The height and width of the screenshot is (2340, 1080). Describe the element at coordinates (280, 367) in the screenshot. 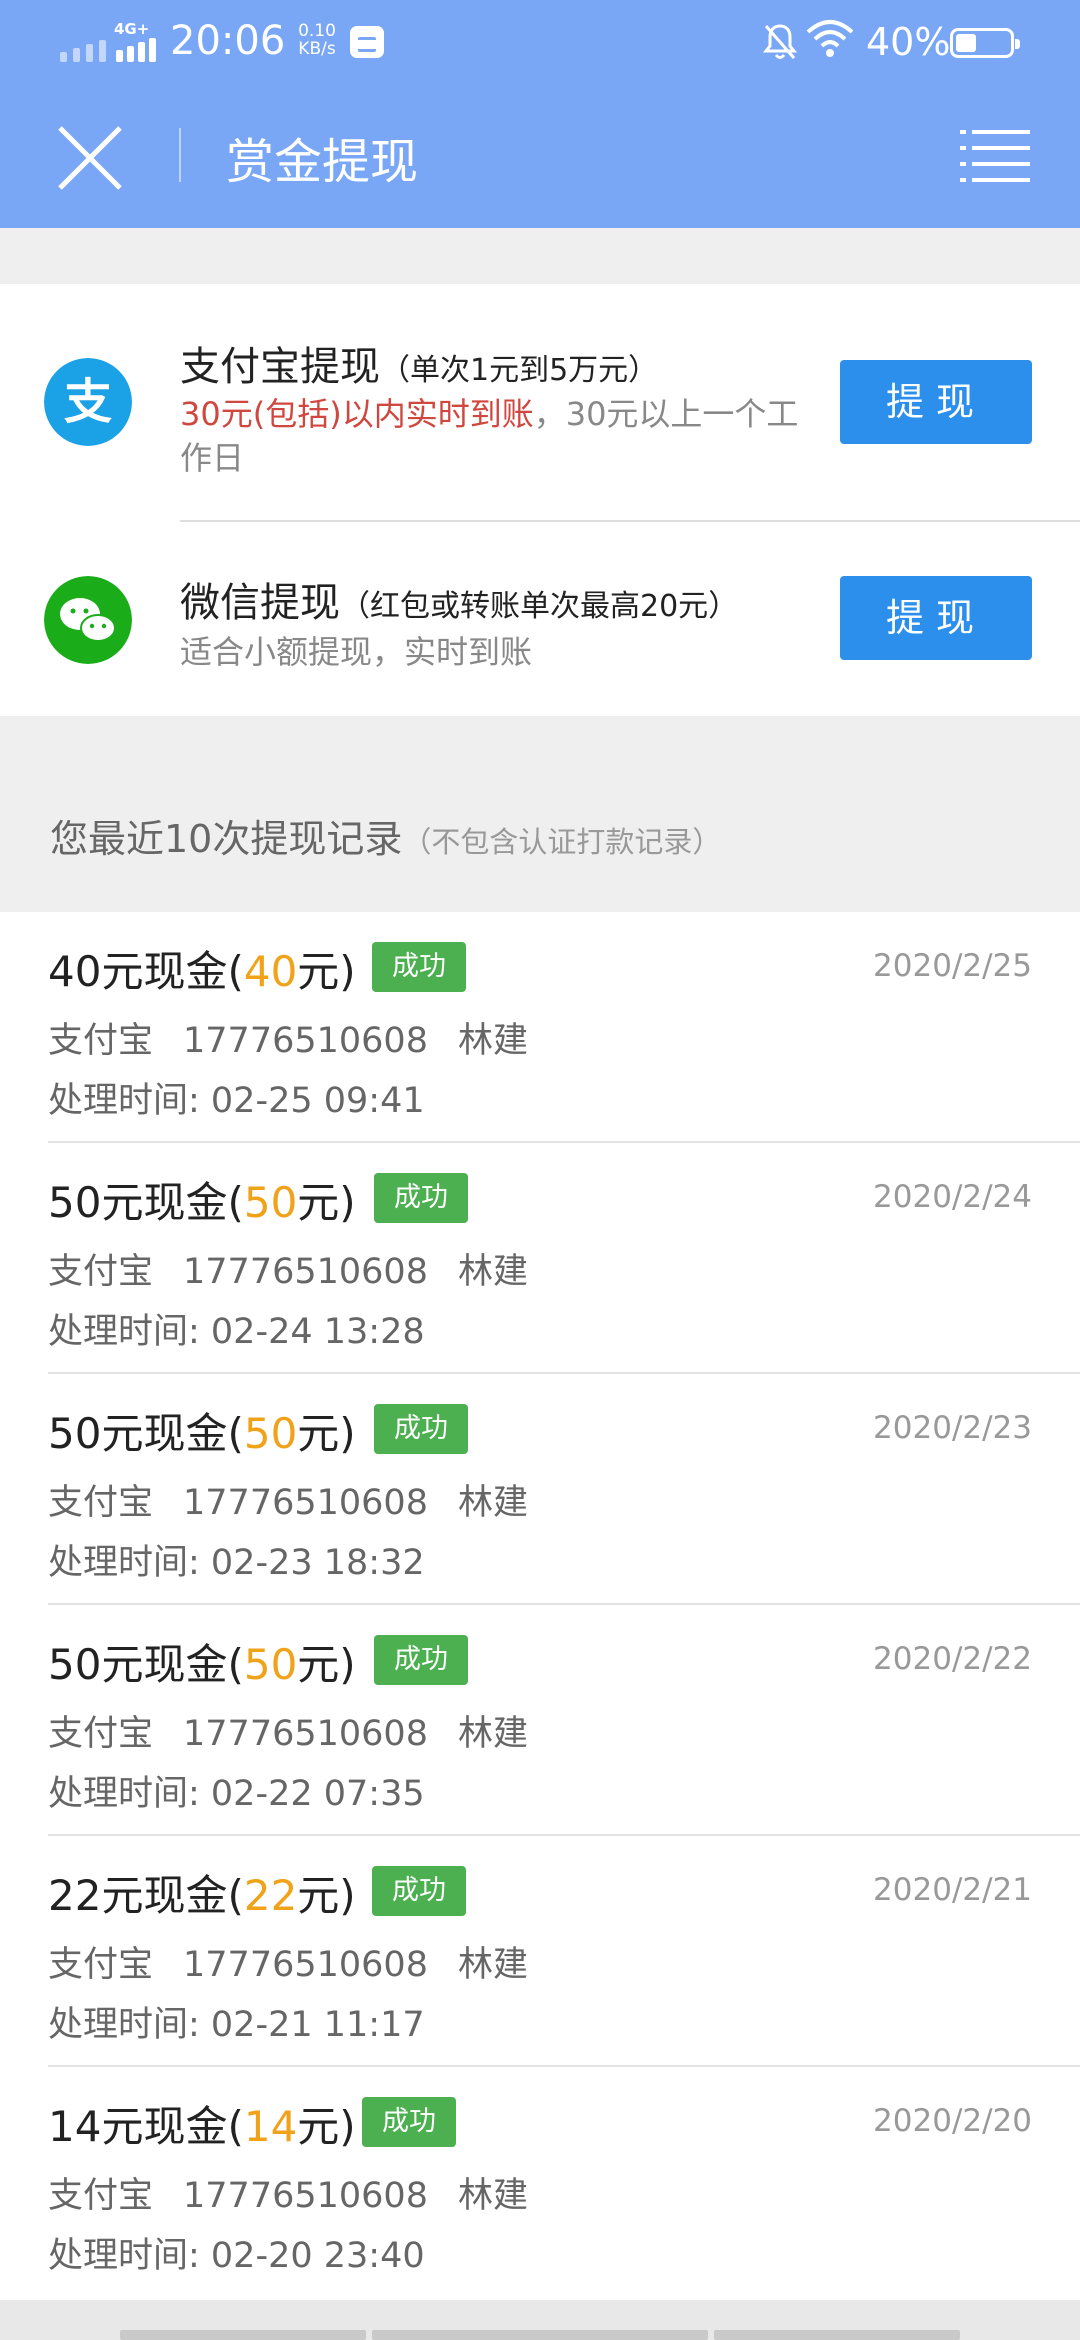

I see `alipay-title-text: 支付宝提现` at that location.